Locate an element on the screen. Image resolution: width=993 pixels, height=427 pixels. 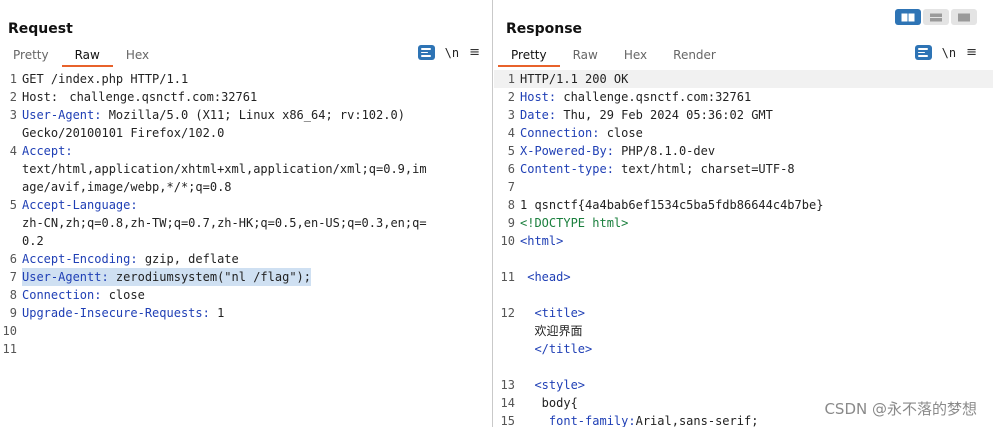
html-tag: <html> is located at coordinates (542, 241).